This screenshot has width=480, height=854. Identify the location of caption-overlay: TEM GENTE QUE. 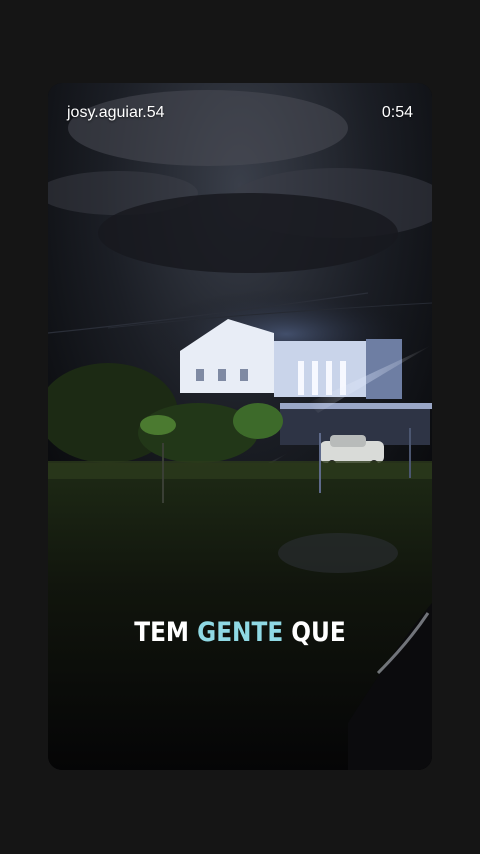
(240, 632).